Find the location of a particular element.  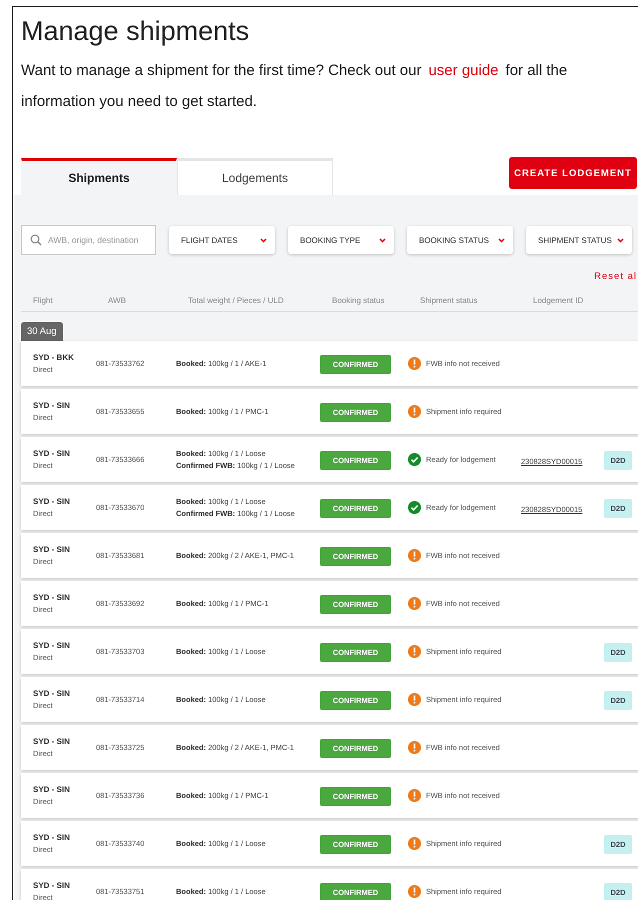

flight-route: SYD - BKK is located at coordinates (54, 357).